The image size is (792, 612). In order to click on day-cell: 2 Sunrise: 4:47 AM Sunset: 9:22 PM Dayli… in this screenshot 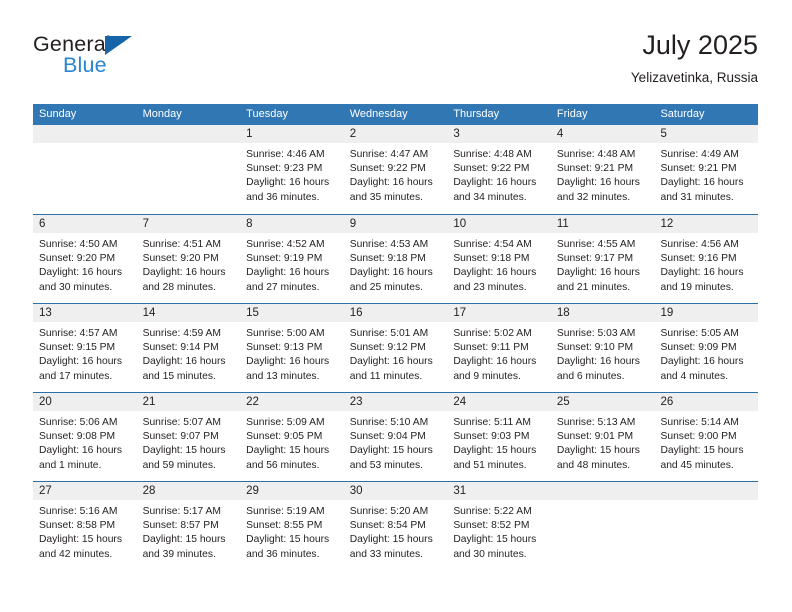, I will do `click(395, 169)`.